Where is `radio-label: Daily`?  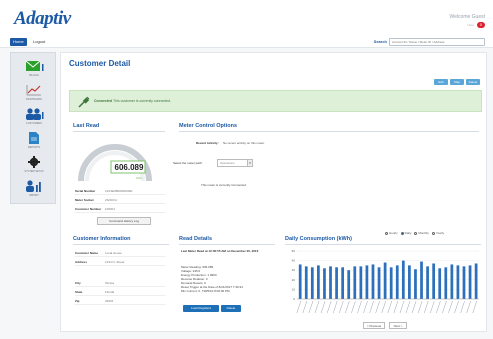 radio-label: Daily is located at coordinates (408, 233).